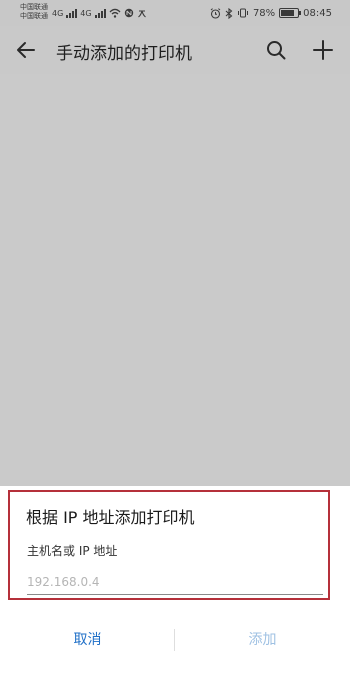 This screenshot has height=674, width=350. Describe the element at coordinates (128, 13) in the screenshot. I see `nfc-icon` at that location.